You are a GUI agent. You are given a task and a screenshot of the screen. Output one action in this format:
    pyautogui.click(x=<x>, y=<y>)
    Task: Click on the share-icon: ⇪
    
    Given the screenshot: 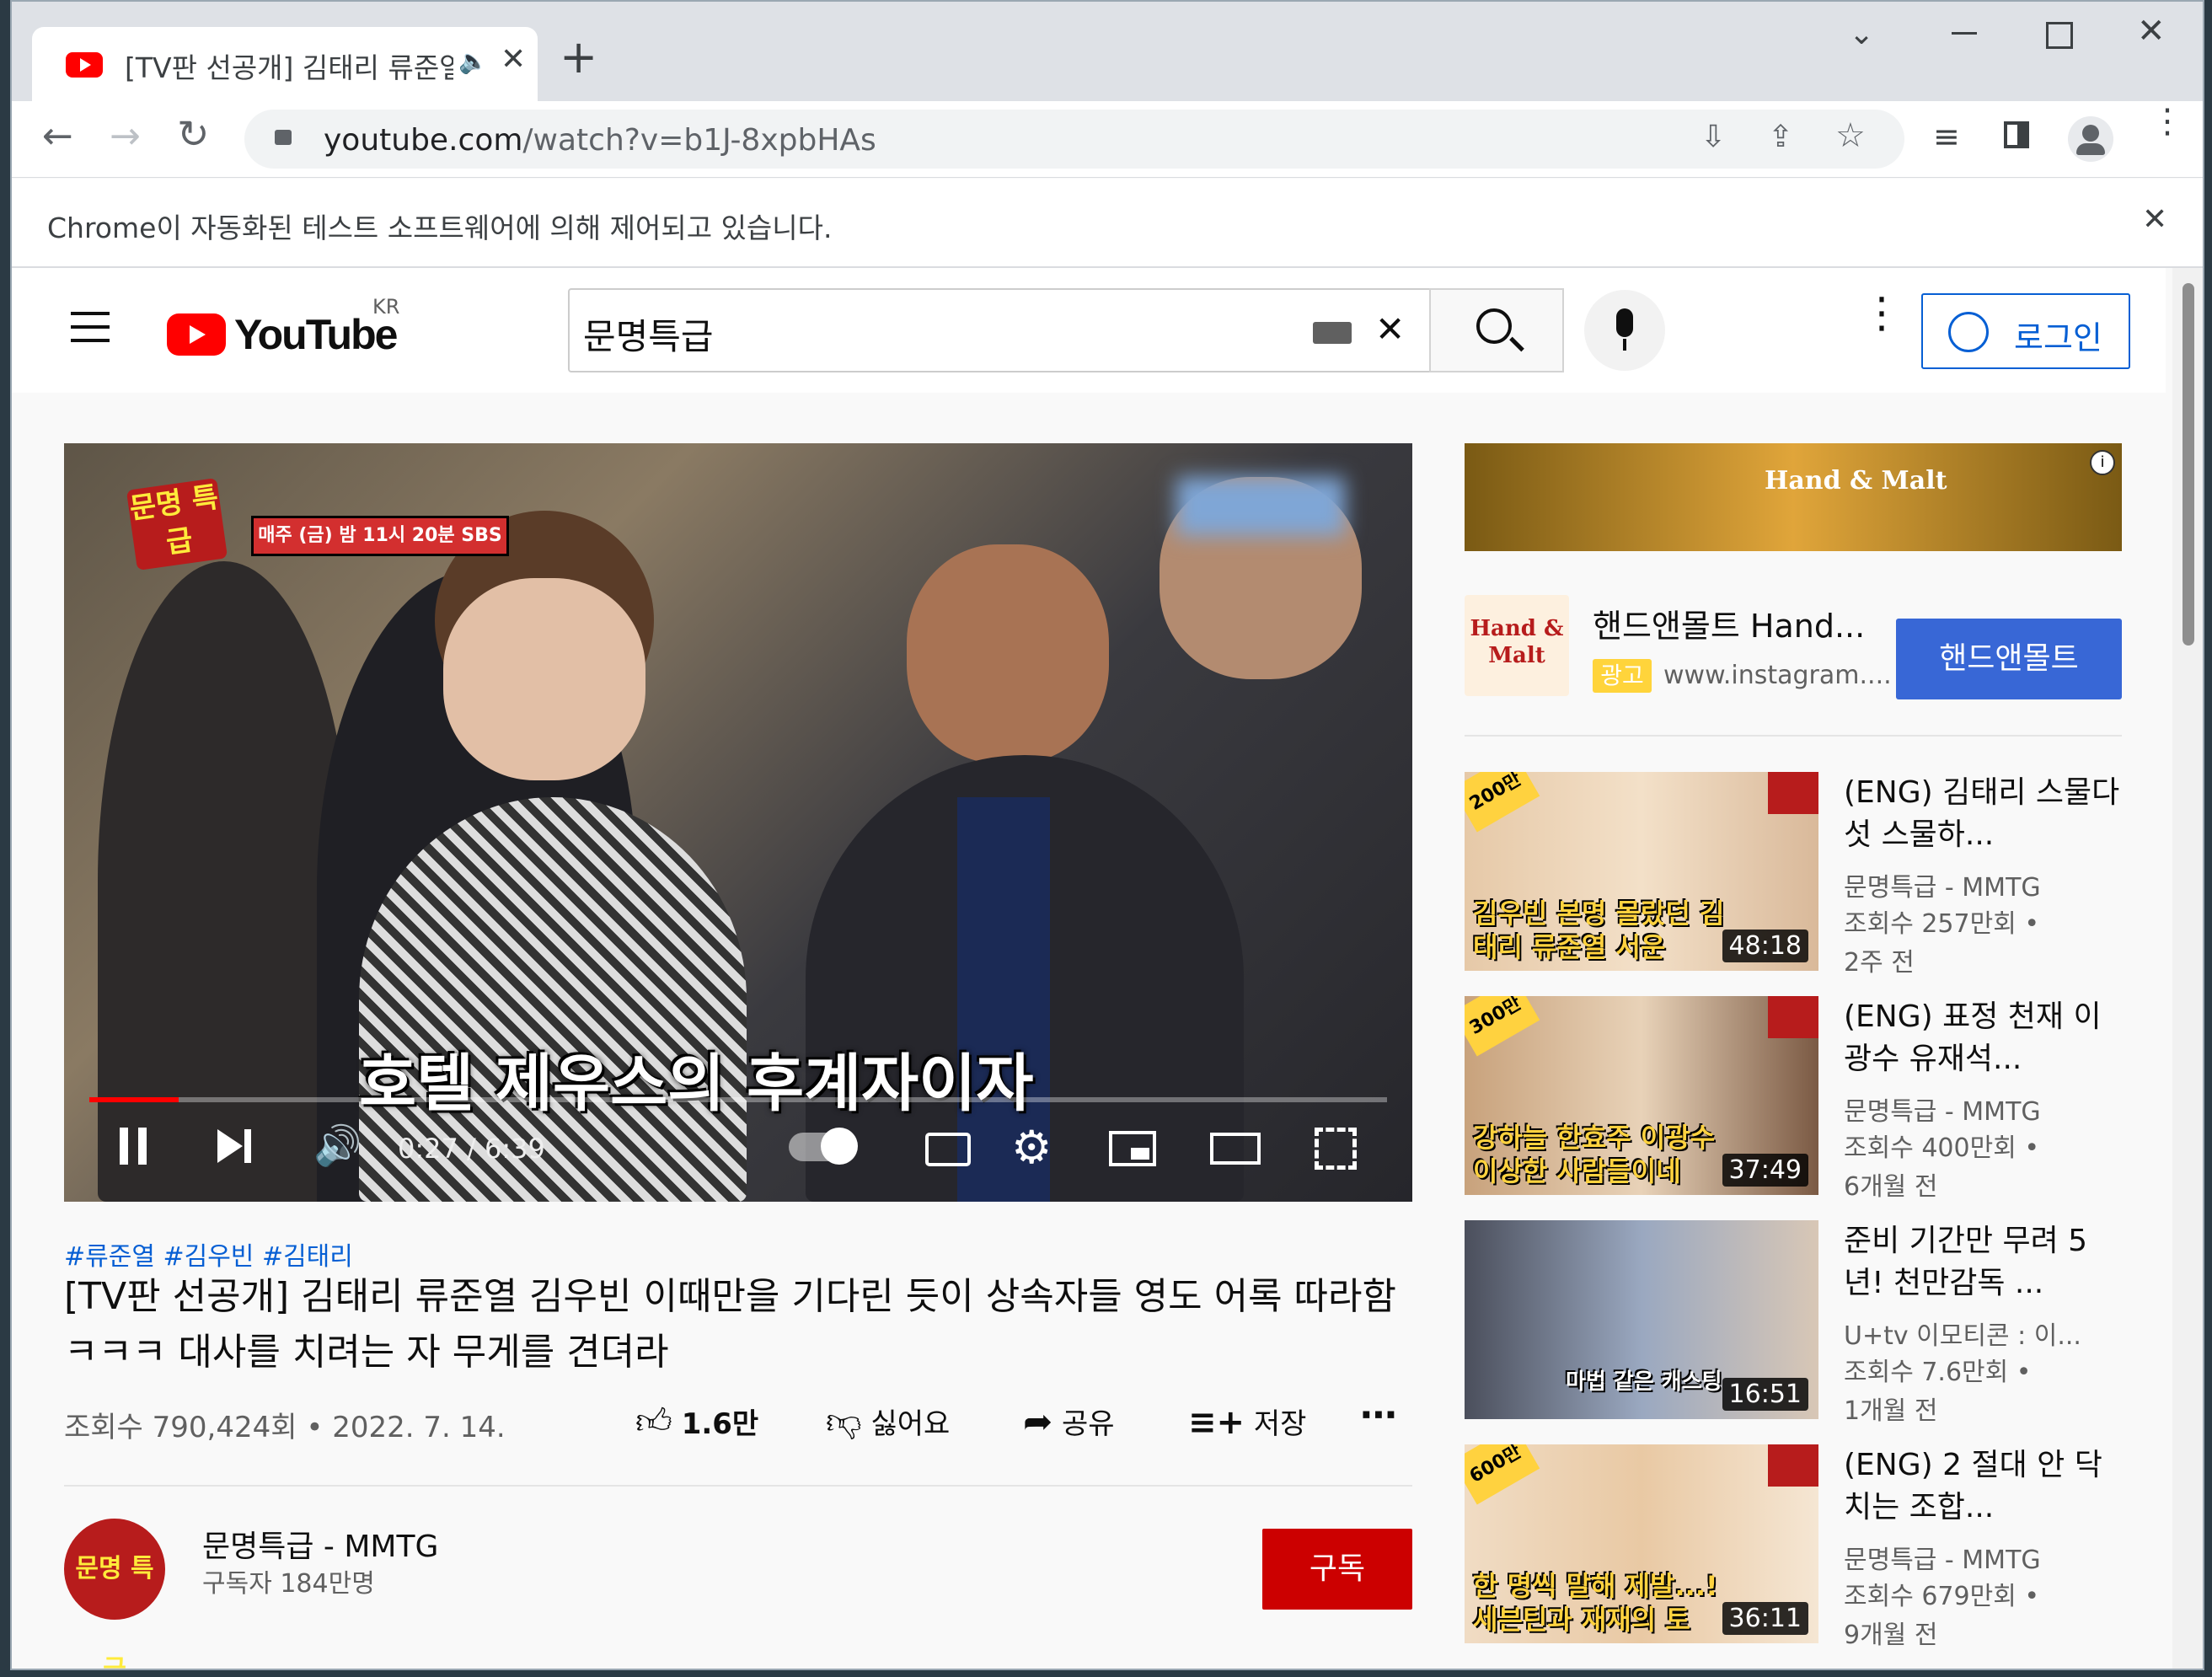 What is the action you would take?
    pyautogui.click(x=1781, y=137)
    